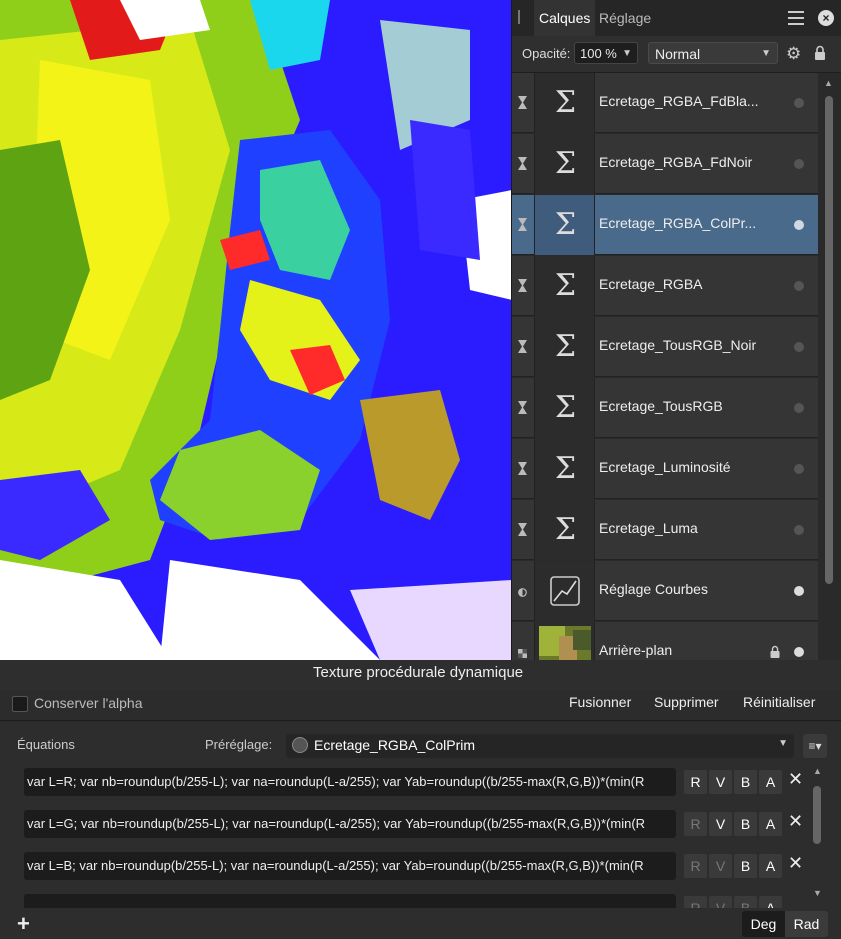  Describe the element at coordinates (565, 644) in the screenshot. I see `background-thumbnail` at that location.